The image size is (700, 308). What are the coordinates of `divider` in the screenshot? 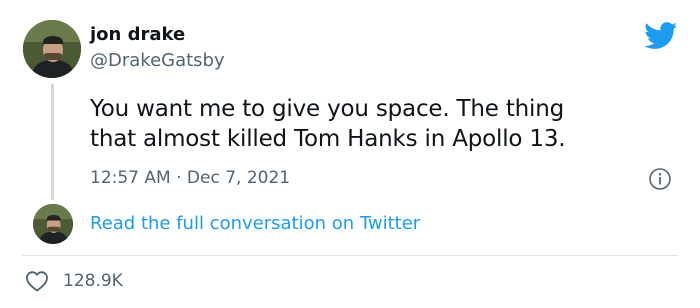 It's located at (350, 255).